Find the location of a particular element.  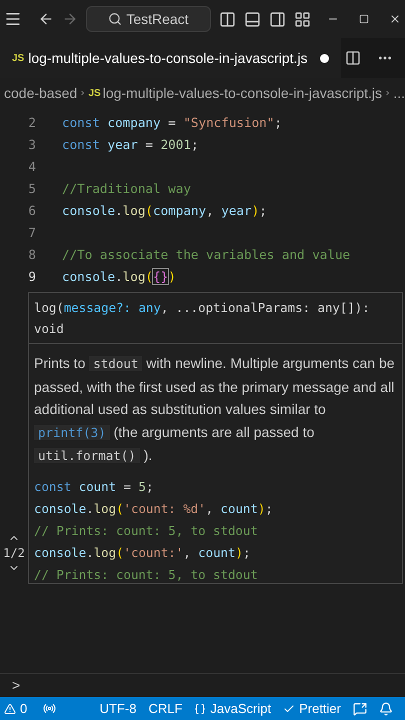

breadcrumb-file: log-multiple-values-to-console-in-javascript.js is located at coordinates (242, 93).